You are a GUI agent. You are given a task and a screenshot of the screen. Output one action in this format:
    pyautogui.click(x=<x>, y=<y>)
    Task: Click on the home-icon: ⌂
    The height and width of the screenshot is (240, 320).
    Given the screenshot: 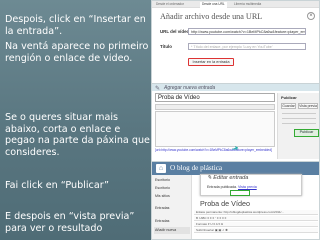 What is the action you would take?
    pyautogui.click(x=161, y=168)
    